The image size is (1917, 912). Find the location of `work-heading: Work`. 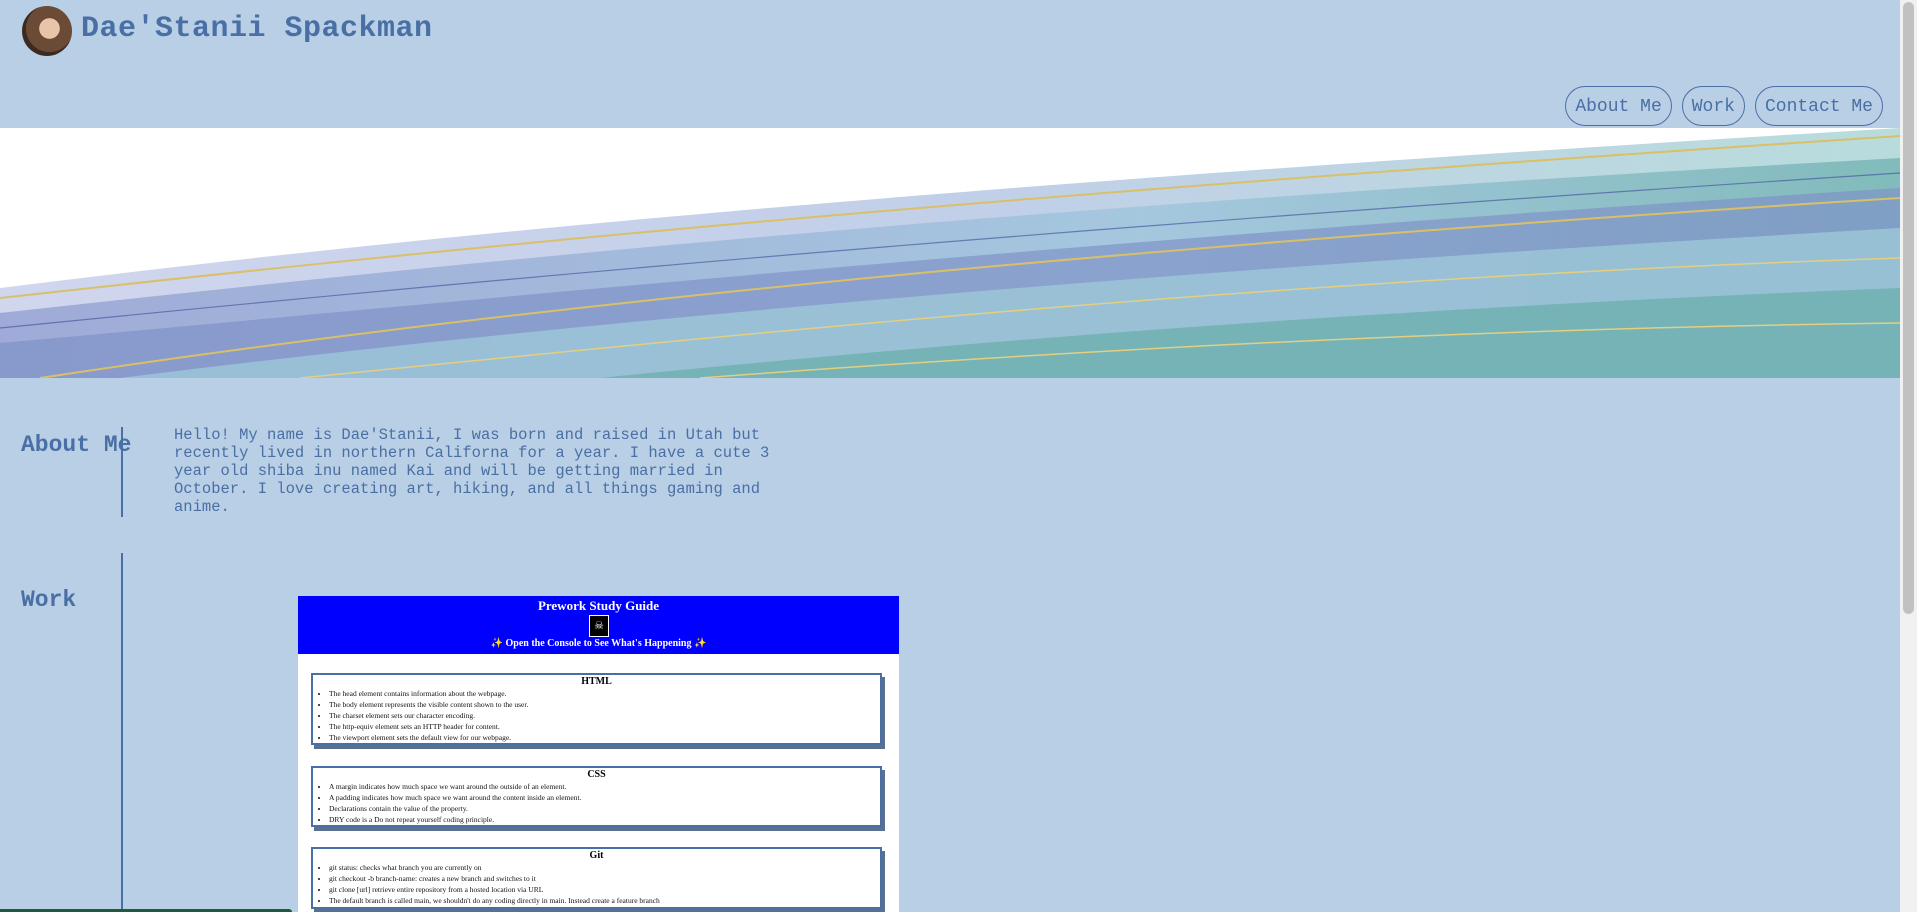

work-heading: Work is located at coordinates (49, 600).